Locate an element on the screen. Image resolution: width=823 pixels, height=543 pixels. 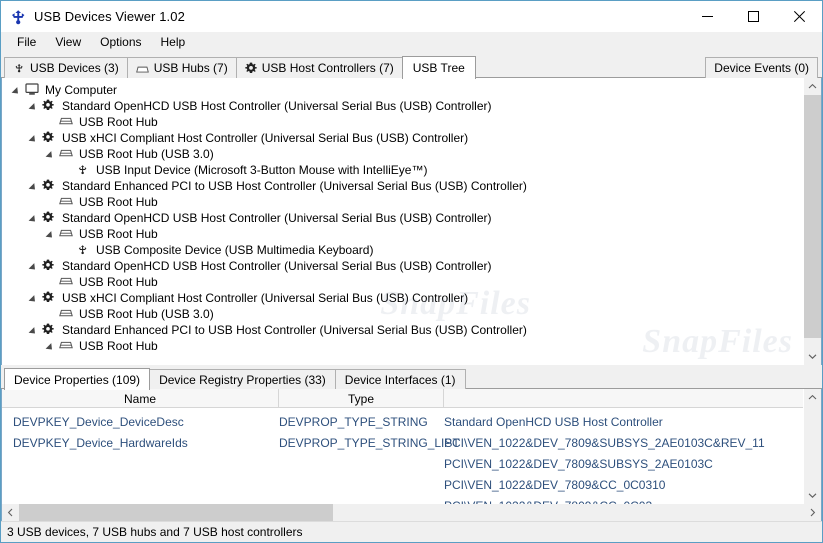
minimize-button is located at coordinates (707, 16).